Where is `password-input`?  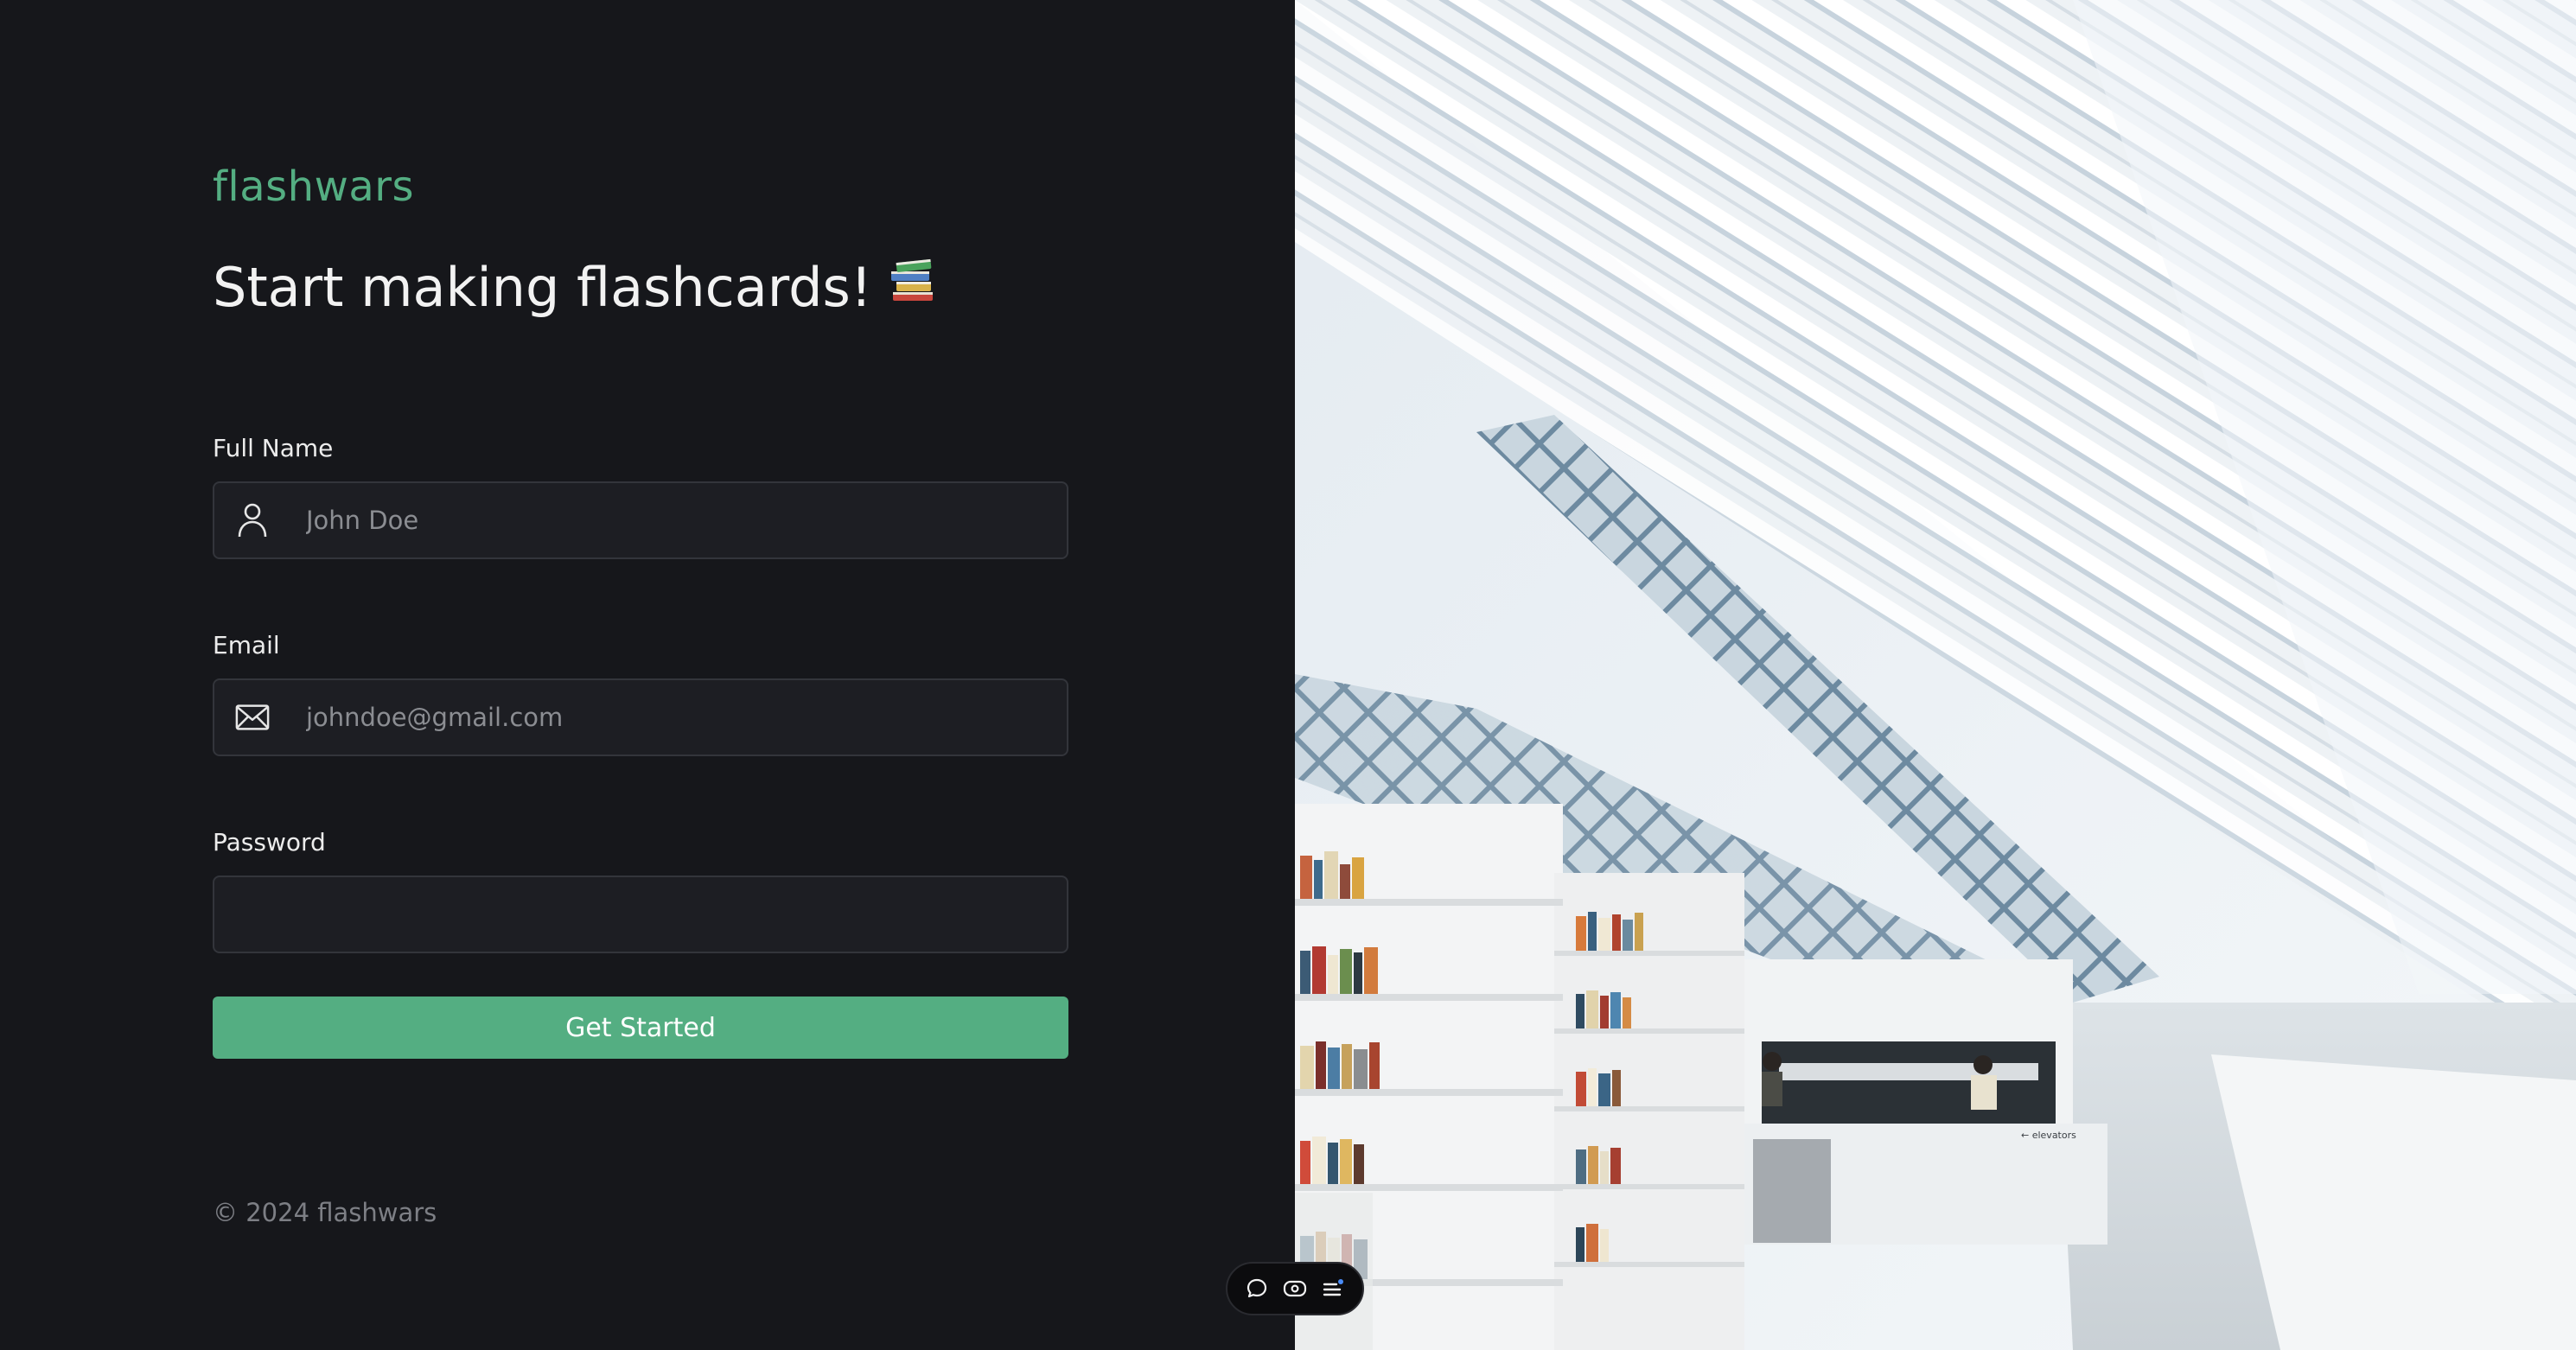 password-input is located at coordinates (640, 914).